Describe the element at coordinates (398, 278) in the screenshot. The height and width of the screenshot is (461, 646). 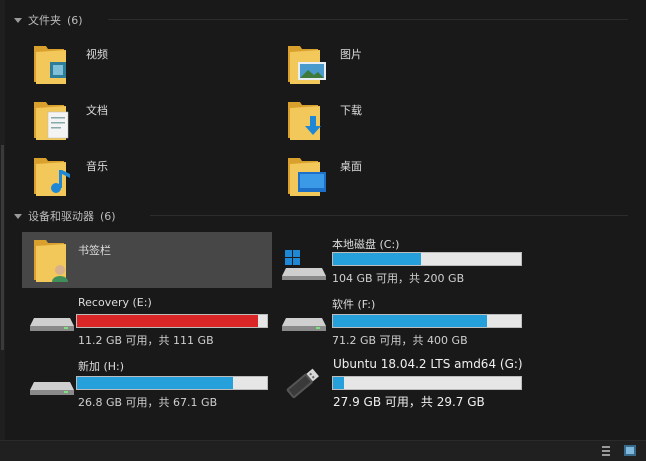
I see `drive-info: 104 GB 可用，共 200 GB` at that location.